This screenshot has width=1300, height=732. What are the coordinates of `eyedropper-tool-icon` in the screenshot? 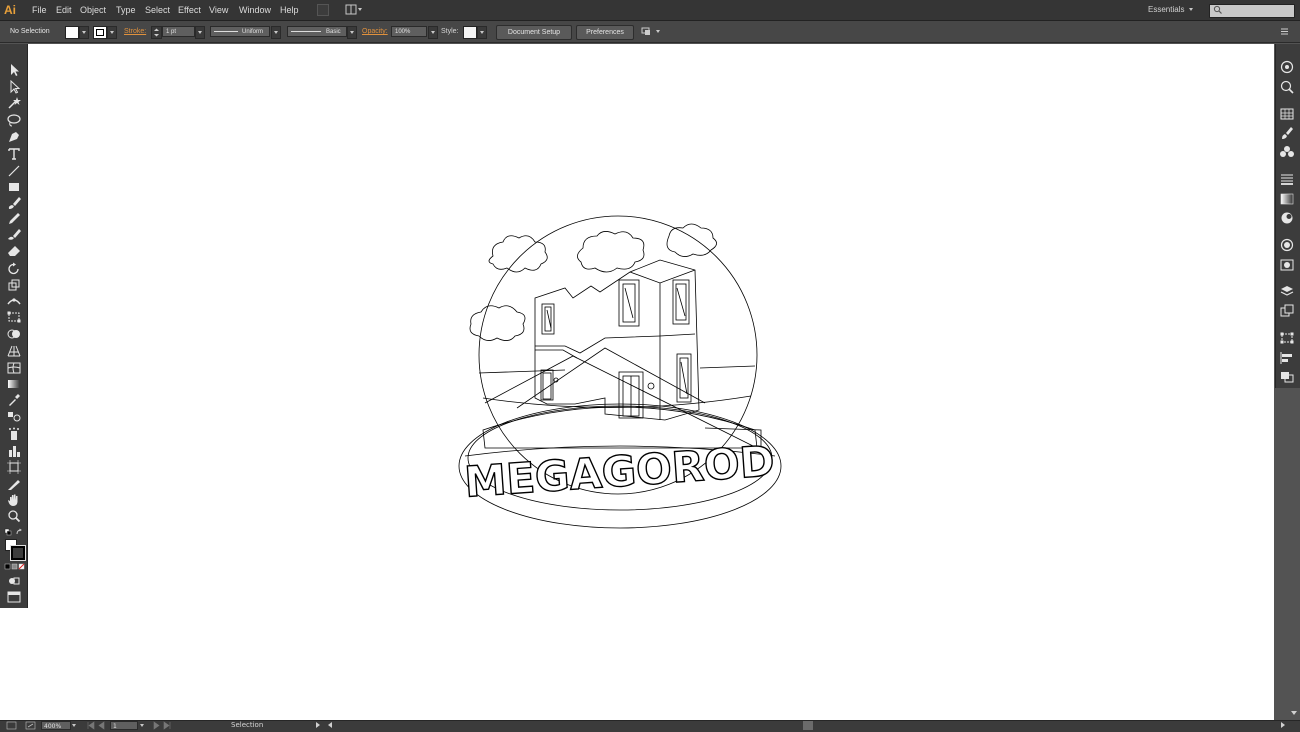 It's located at (14, 400).